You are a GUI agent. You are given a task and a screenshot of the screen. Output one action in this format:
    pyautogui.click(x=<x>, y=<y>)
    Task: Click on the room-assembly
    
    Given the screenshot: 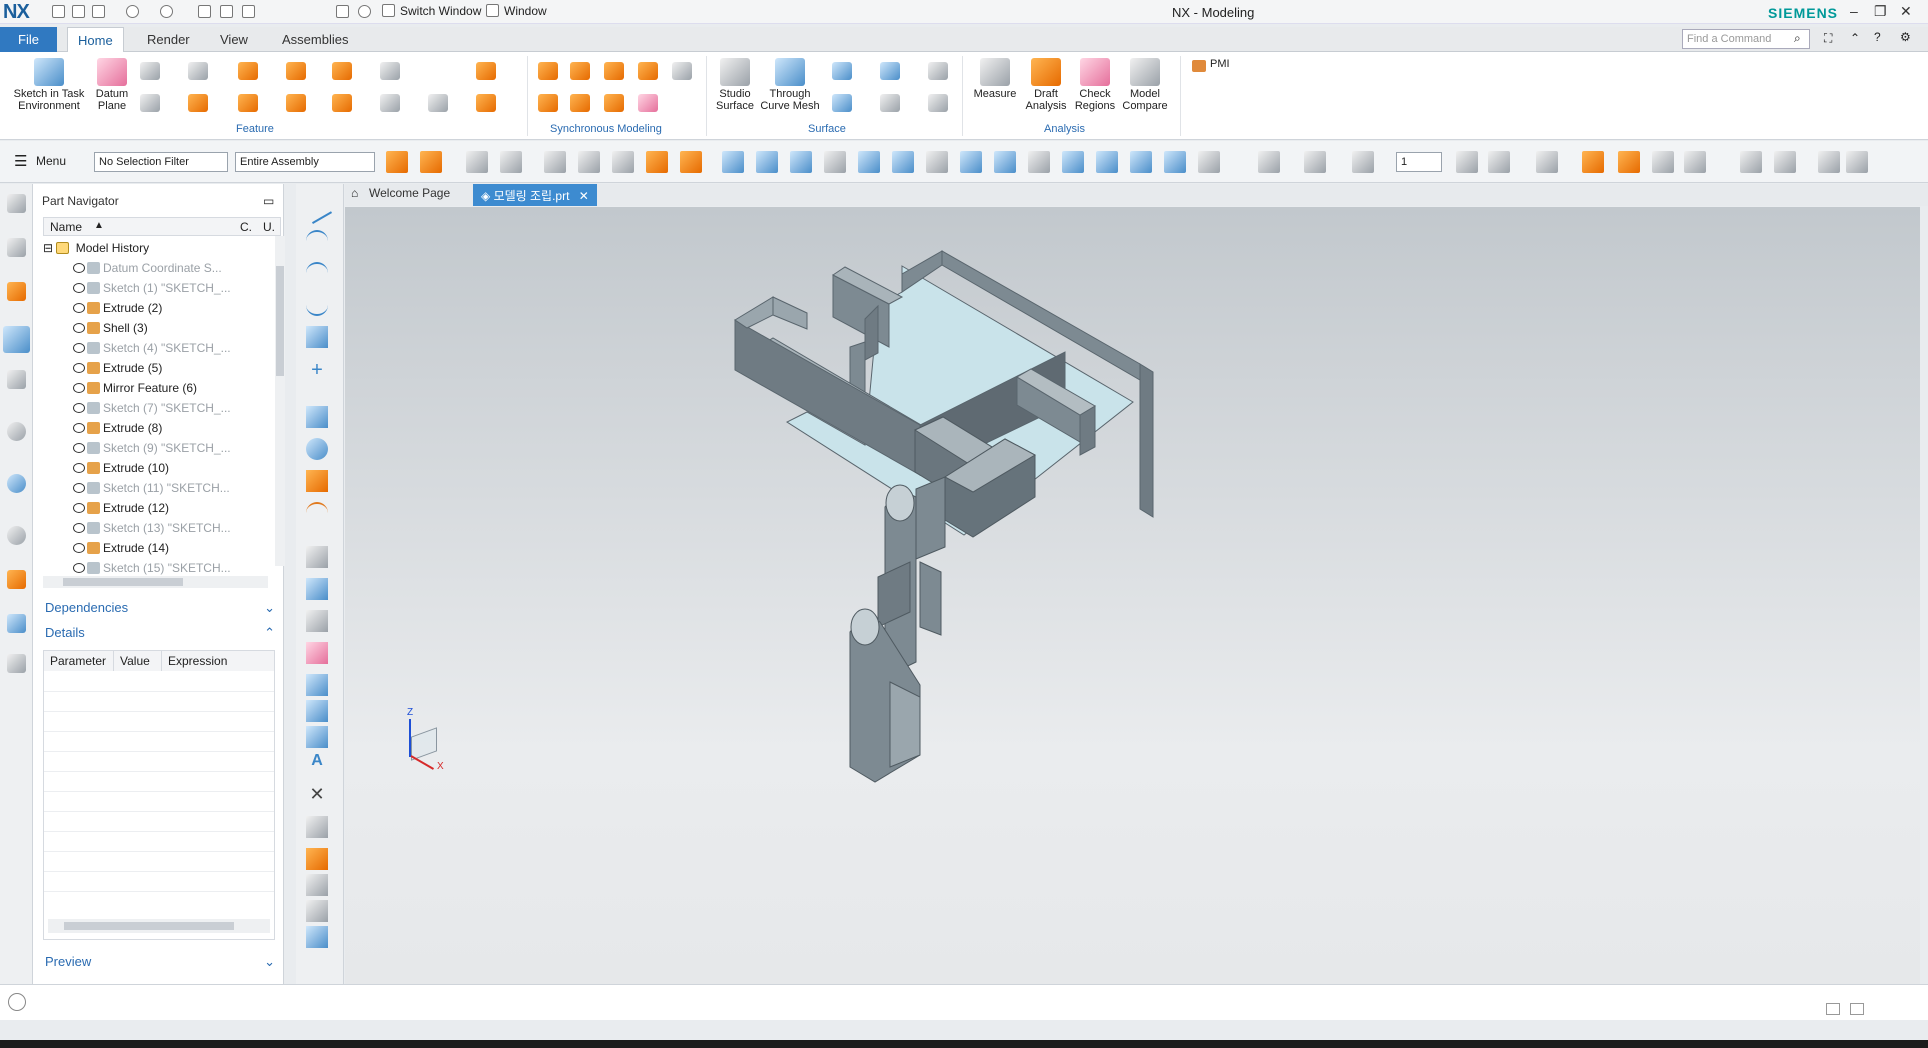 What is the action you would take?
    pyautogui.click(x=944, y=516)
    